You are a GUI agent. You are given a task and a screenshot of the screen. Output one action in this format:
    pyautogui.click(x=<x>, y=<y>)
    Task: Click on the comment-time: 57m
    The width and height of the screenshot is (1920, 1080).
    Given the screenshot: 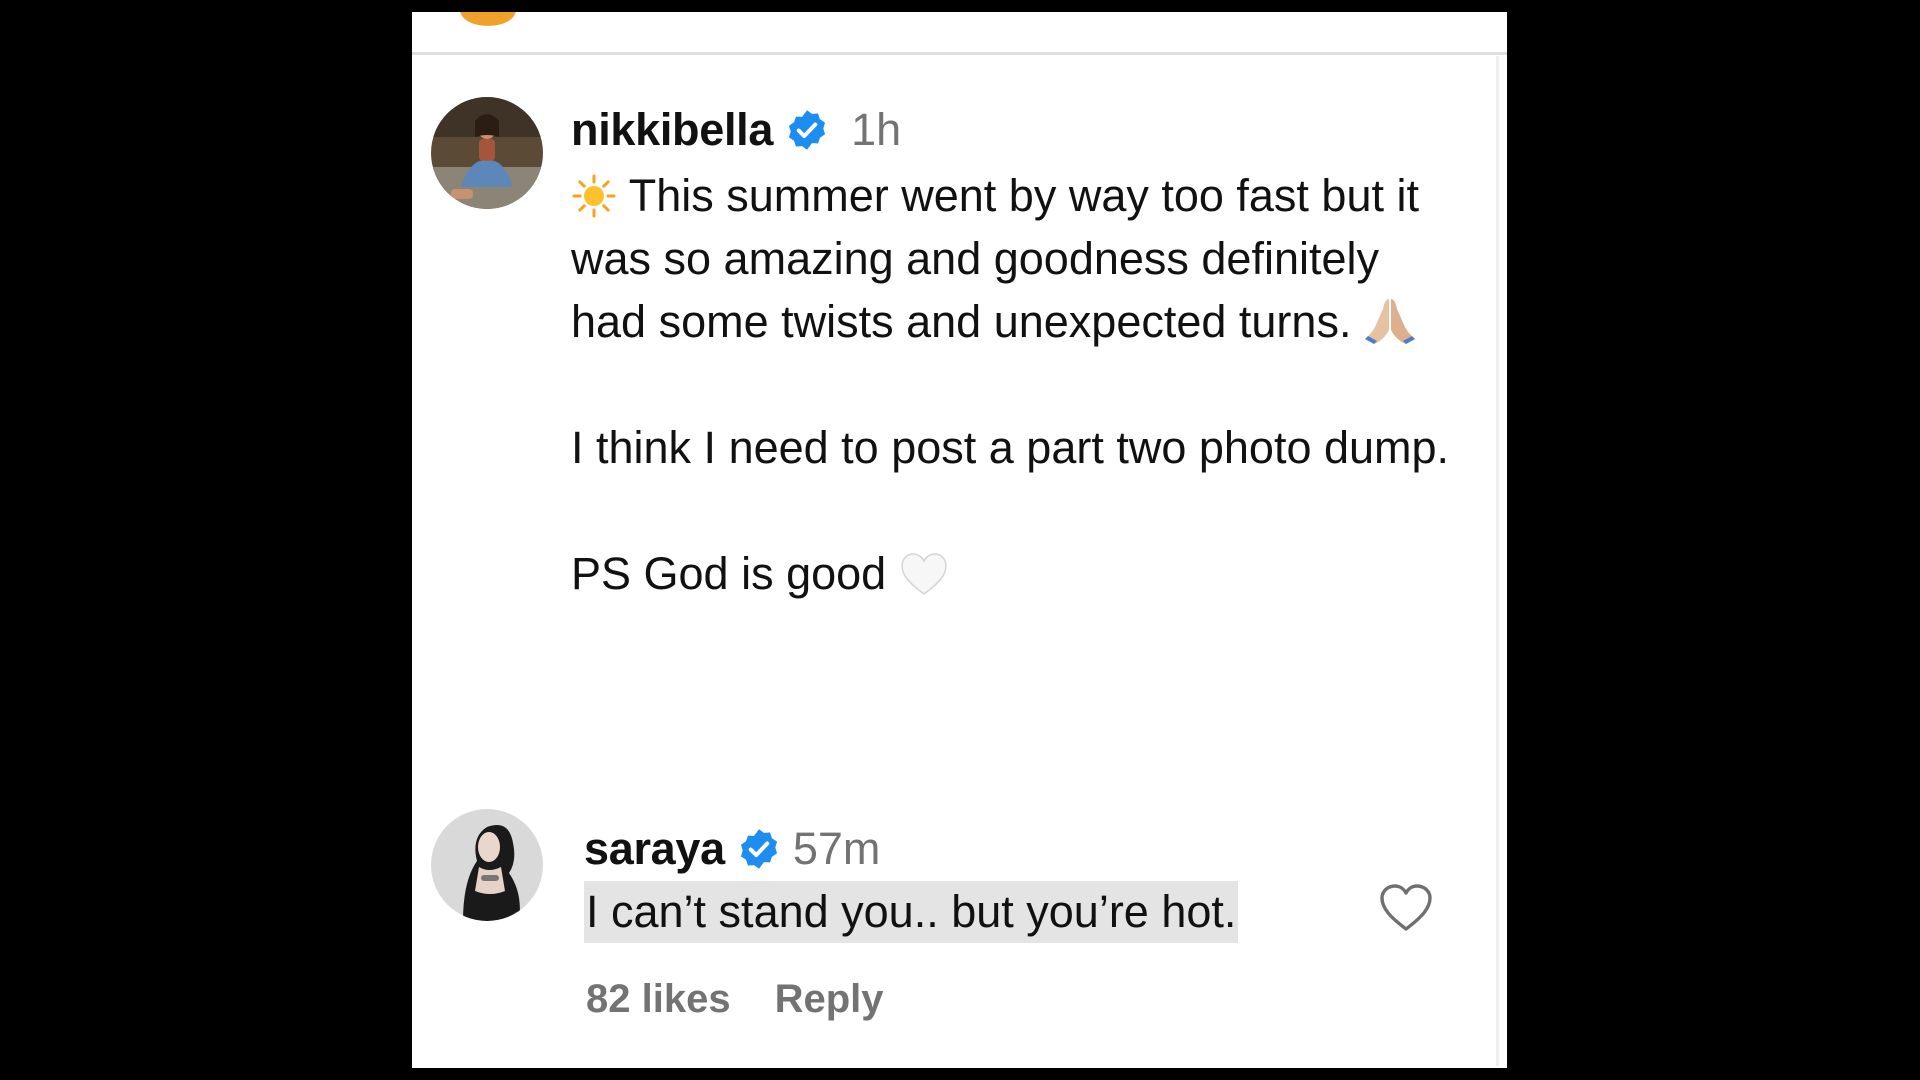 What is the action you would take?
    pyautogui.click(x=837, y=849)
    